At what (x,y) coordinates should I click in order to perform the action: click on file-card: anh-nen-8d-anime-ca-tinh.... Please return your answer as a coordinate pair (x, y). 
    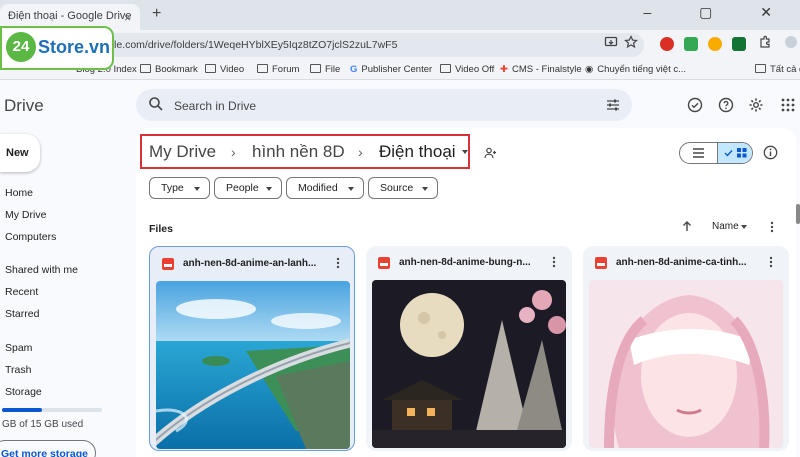
    Looking at the image, I should click on (686, 348).